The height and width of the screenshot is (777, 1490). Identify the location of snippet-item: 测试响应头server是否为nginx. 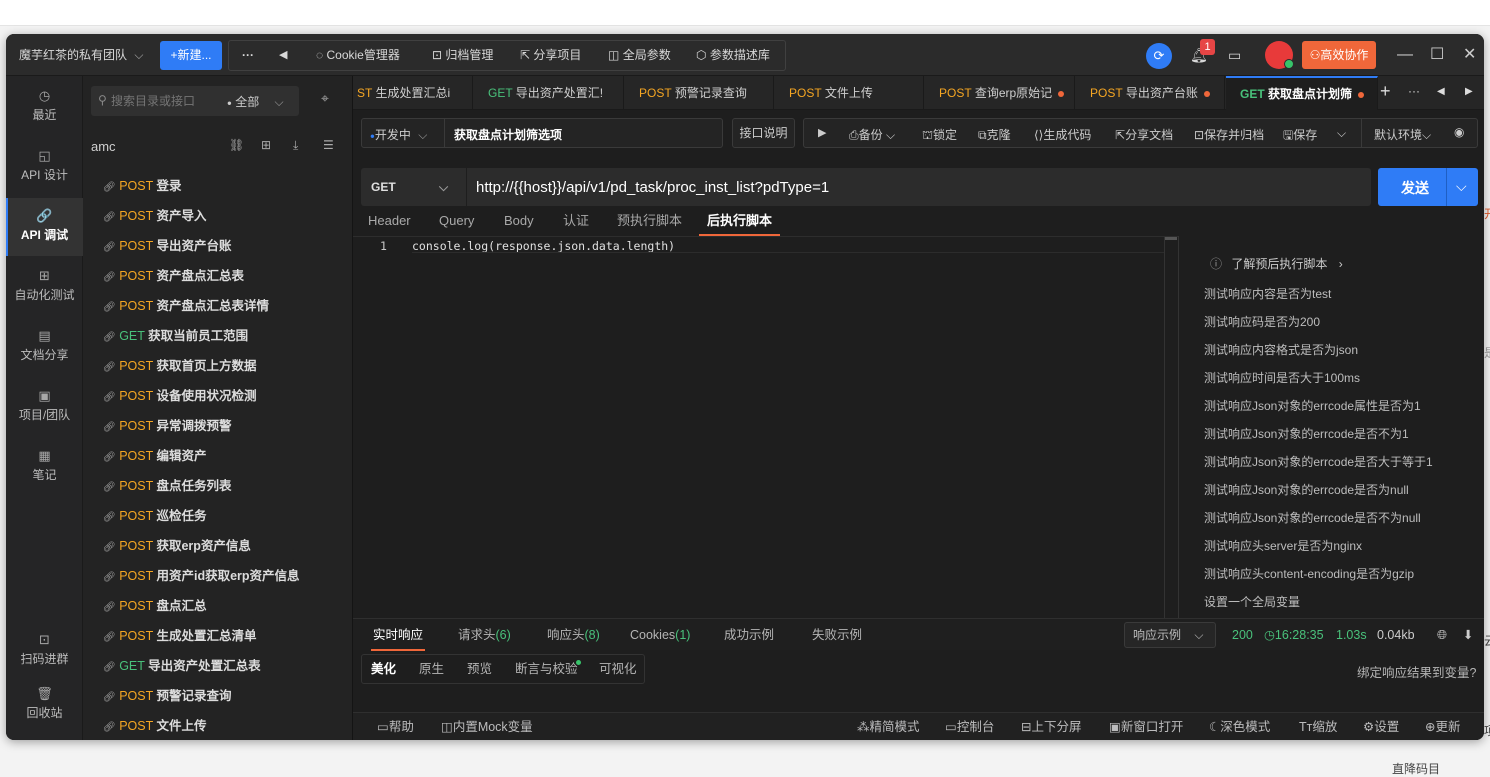
(1283, 545).